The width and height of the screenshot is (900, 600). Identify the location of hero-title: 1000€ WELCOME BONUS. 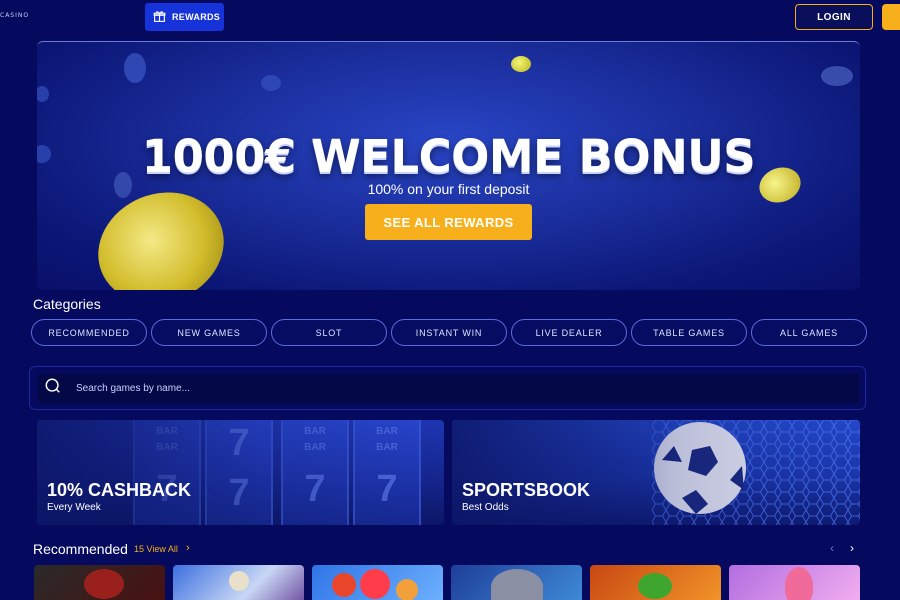
(448, 156).